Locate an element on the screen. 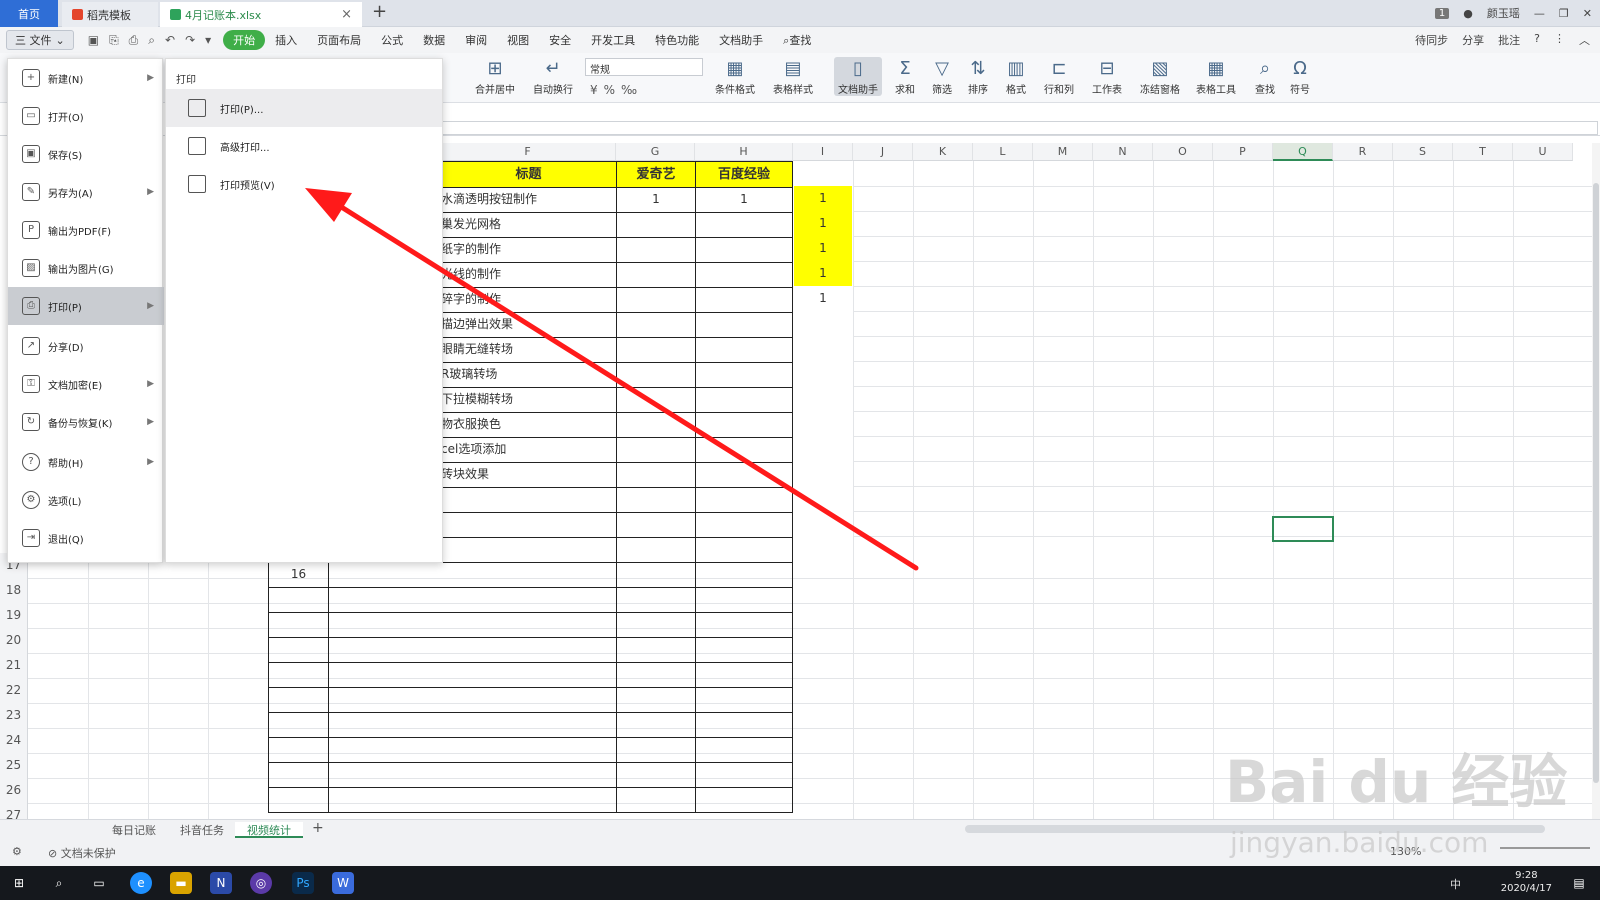 This screenshot has height=900, width=1600. menu-layout: 页面布局 is located at coordinates (339, 40).